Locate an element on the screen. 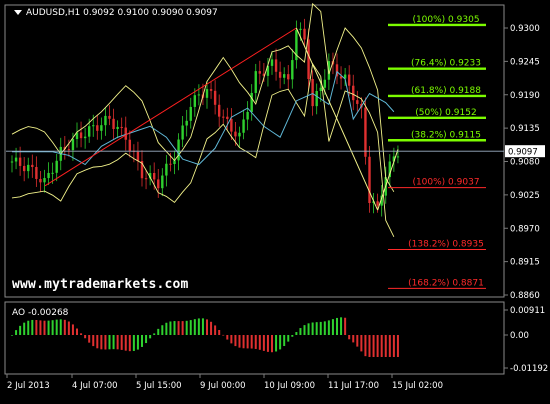 This screenshot has height=404, width=550. watermark: www.mytrademarkets.com is located at coordinates (100, 284).